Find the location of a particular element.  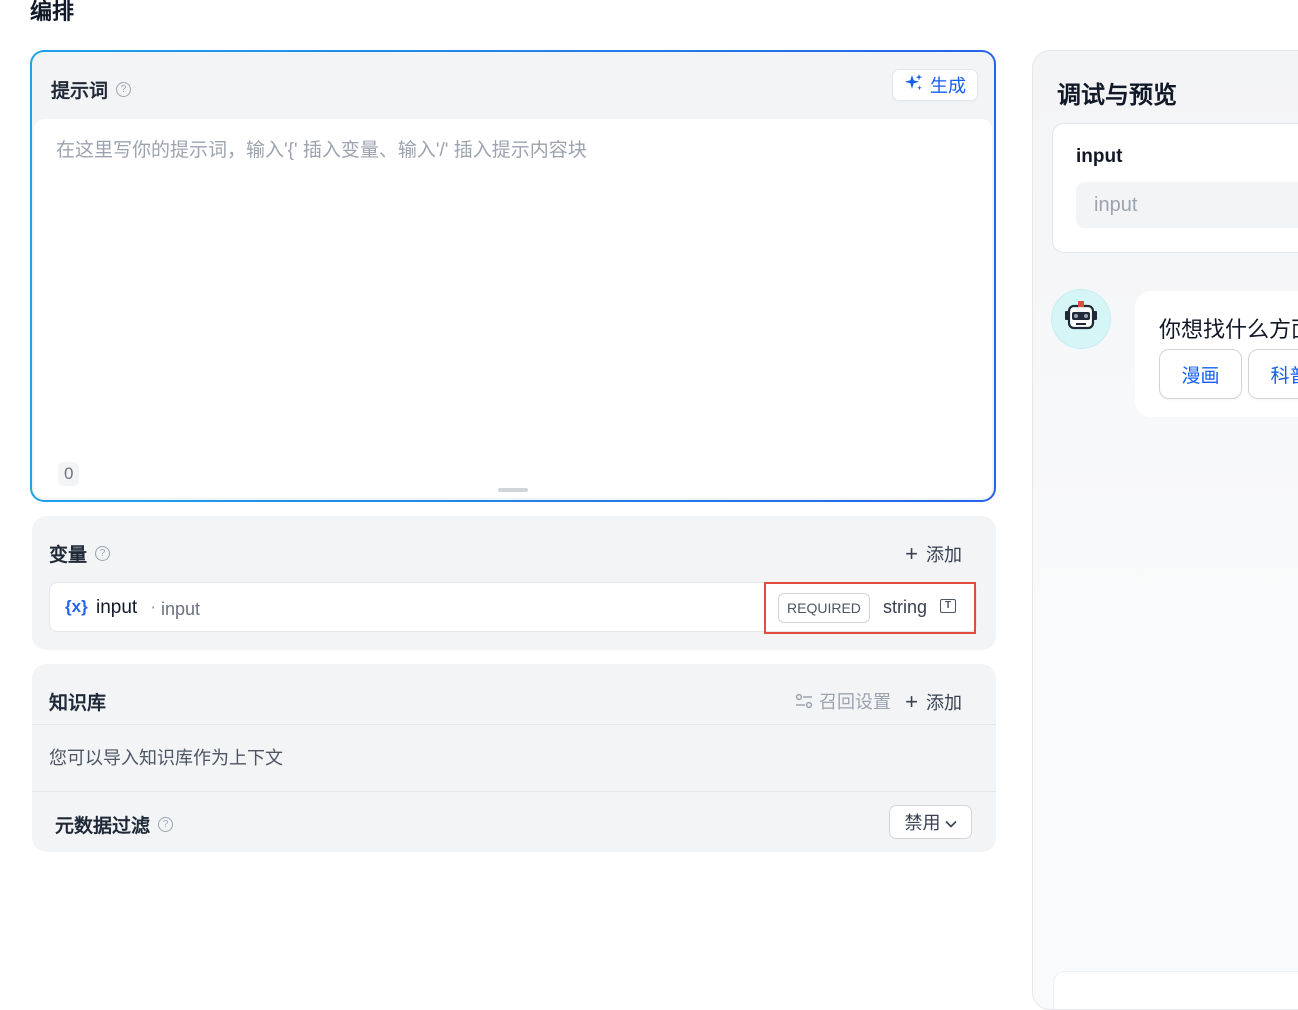

variable-icon: {x} is located at coordinates (76, 606).